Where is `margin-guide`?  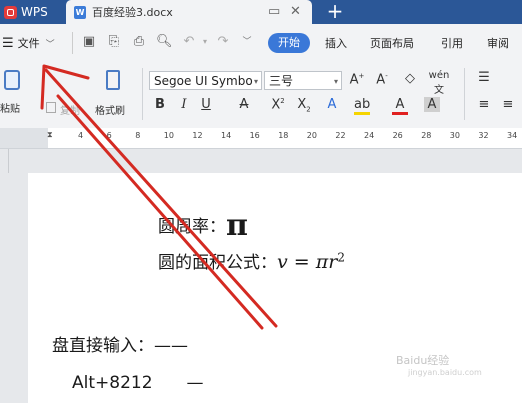 margin-guide is located at coordinates (8, 161).